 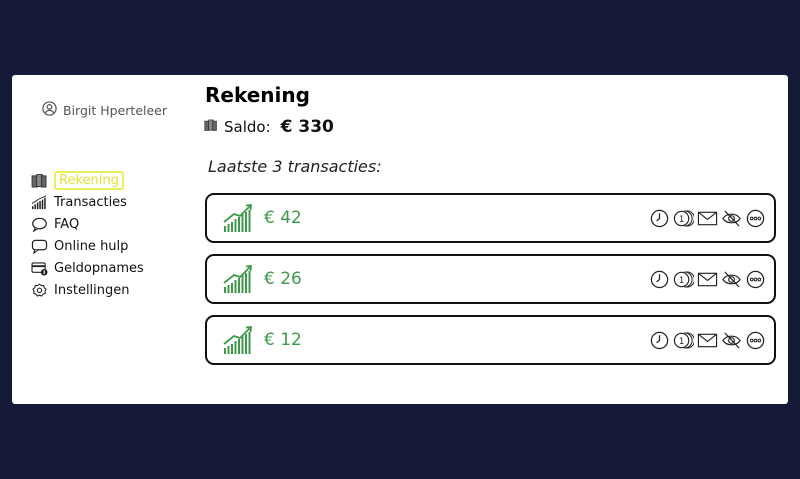 What do you see at coordinates (39, 291) in the screenshot?
I see `gear-icon` at bounding box center [39, 291].